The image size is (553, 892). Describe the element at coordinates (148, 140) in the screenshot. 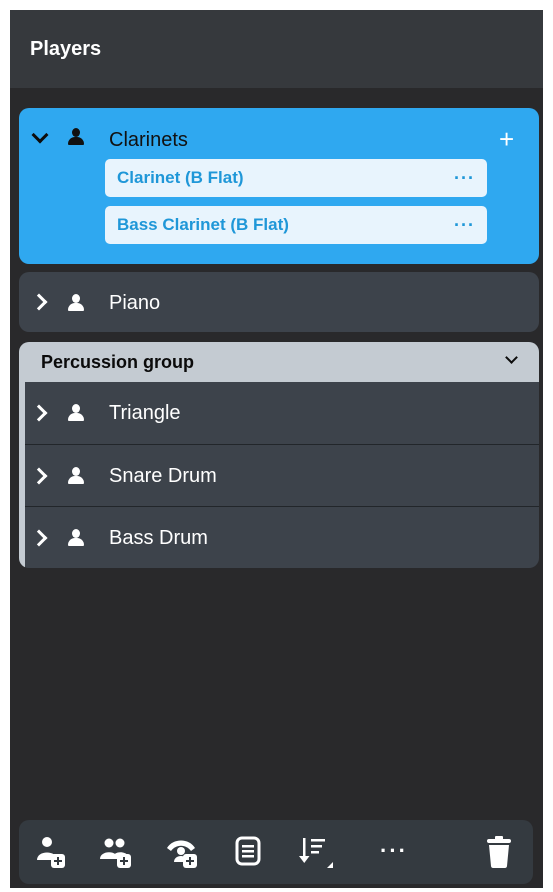

I see `player-name: Clarinets` at that location.